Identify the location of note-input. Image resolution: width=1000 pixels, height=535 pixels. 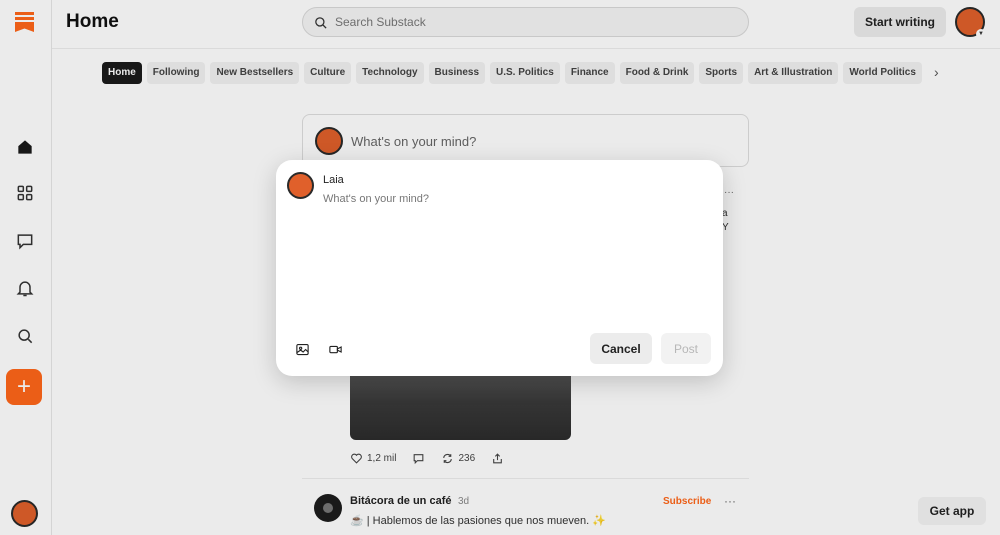
(513, 253).